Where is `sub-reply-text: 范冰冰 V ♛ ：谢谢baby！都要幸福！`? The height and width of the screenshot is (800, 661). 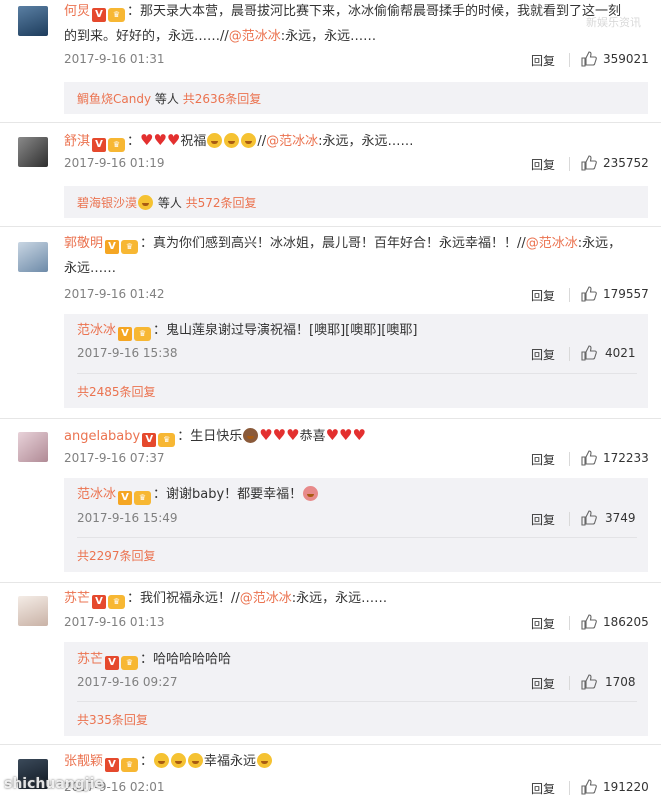 sub-reply-text: 范冰冰 V ♛ ：谢谢baby！都要幸福！ is located at coordinates (198, 495).